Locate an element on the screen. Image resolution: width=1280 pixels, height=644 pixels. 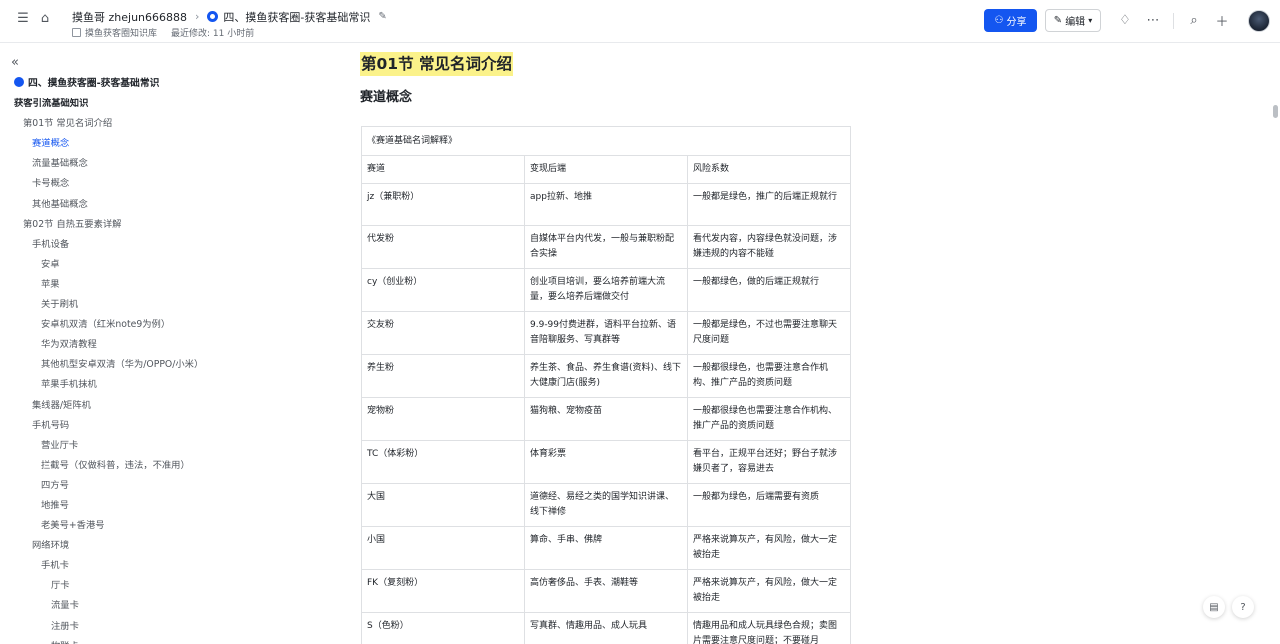
sidebar-item: 手机卡 is located at coordinates (130, 566).